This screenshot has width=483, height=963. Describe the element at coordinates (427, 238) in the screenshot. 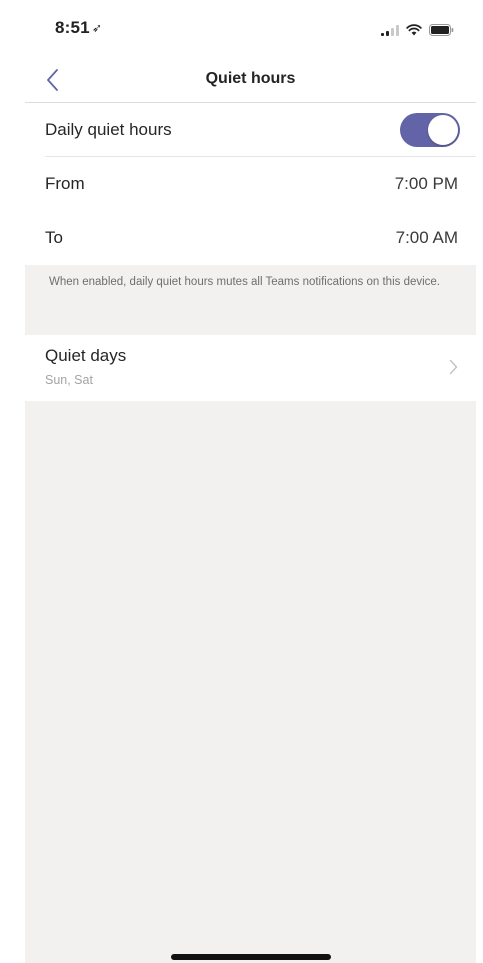

I see `to-time-value: 7:00 AM` at that location.